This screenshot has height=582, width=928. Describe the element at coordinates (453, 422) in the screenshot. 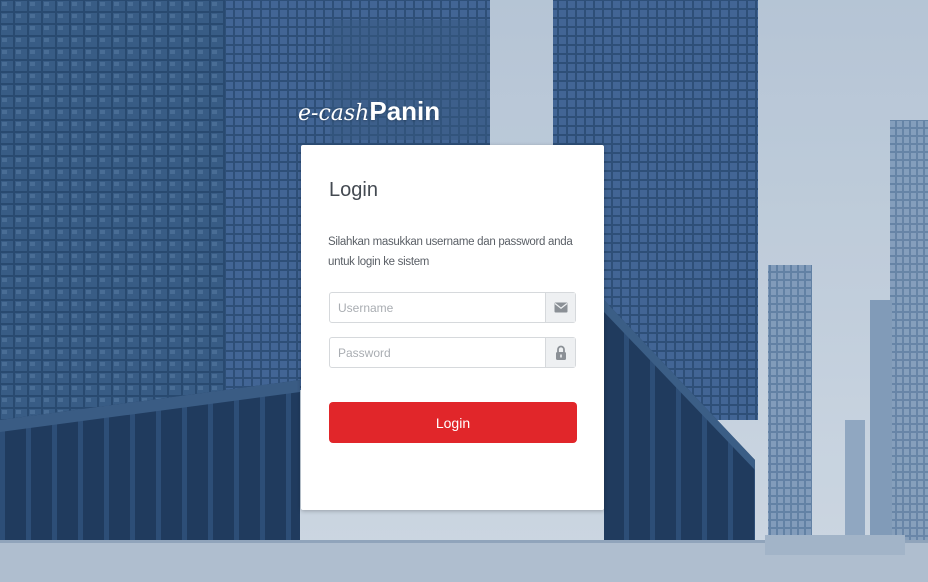

I see `login-button: Login` at that location.